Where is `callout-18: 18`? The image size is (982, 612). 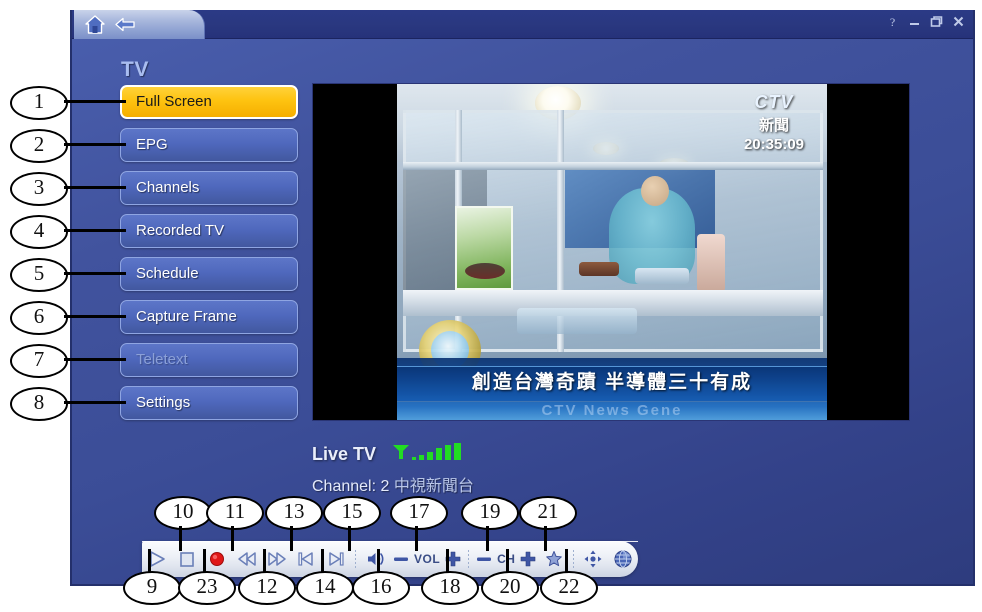
callout-18: 18 is located at coordinates (450, 588).